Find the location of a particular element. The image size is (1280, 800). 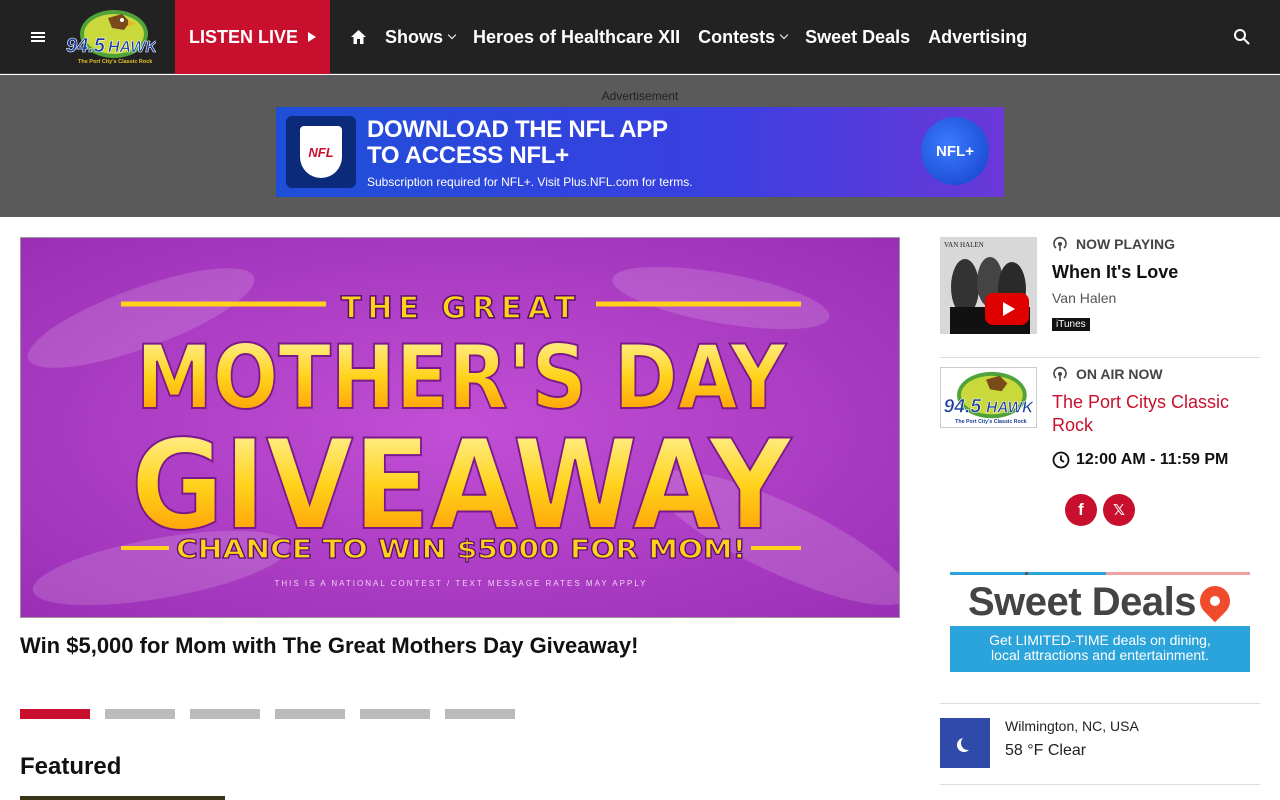

sweet-deals-sub-line-1: Get LIMITED-TIME deals on dining, is located at coordinates (1100, 640).